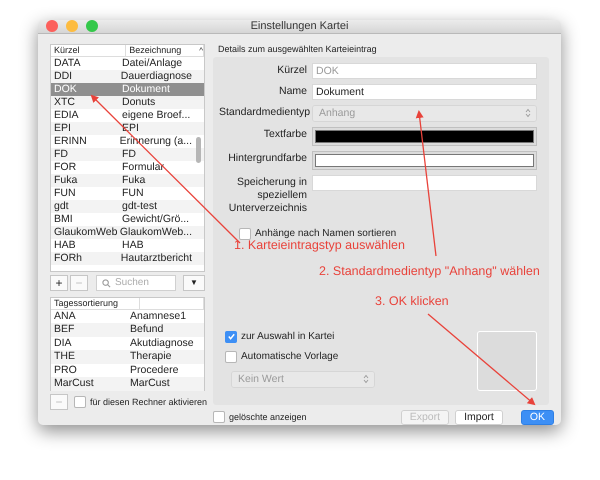 The width and height of the screenshot is (600, 480). Describe the element at coordinates (59, 282) in the screenshot. I see `add-button: +` at that location.